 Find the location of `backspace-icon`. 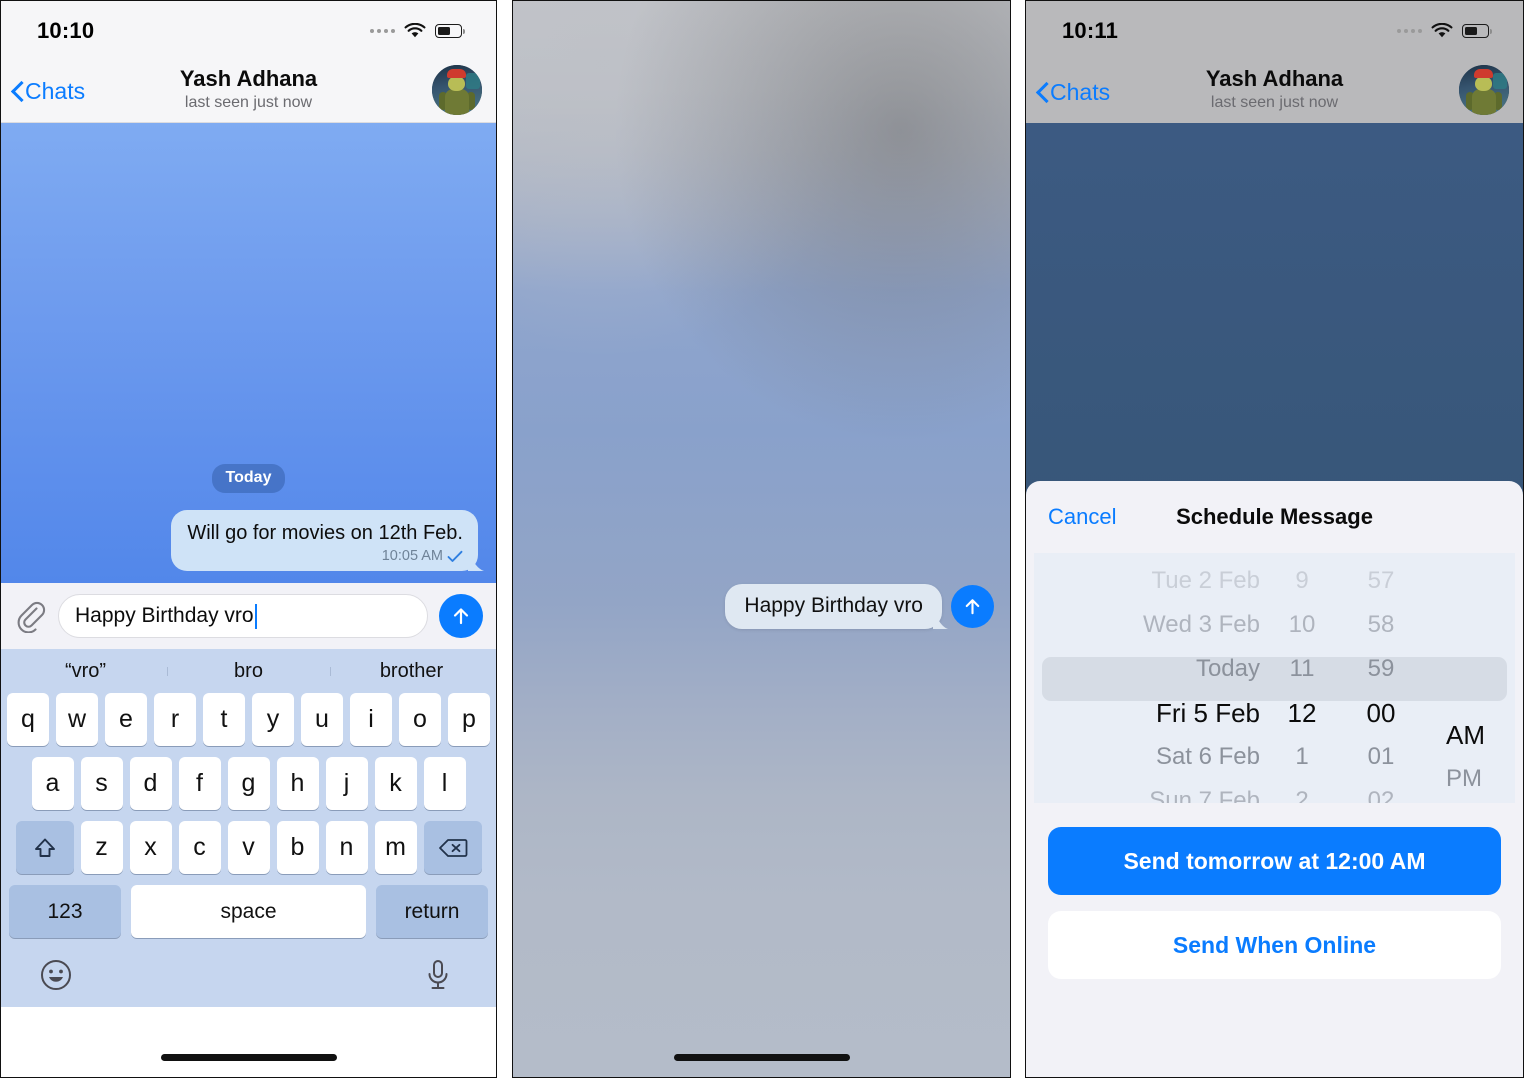

backspace-icon is located at coordinates (452, 847).